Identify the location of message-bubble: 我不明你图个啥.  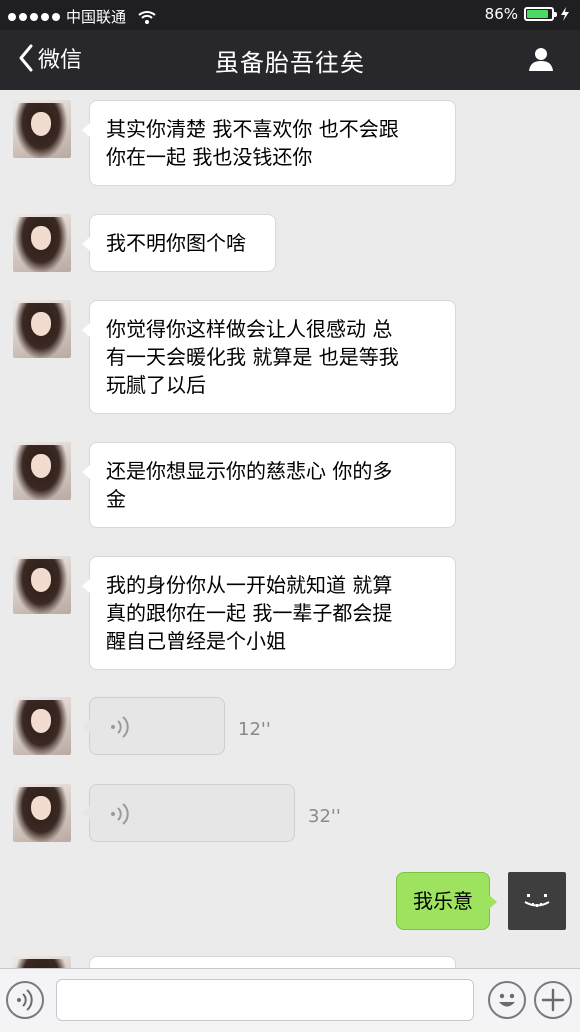
(179, 243).